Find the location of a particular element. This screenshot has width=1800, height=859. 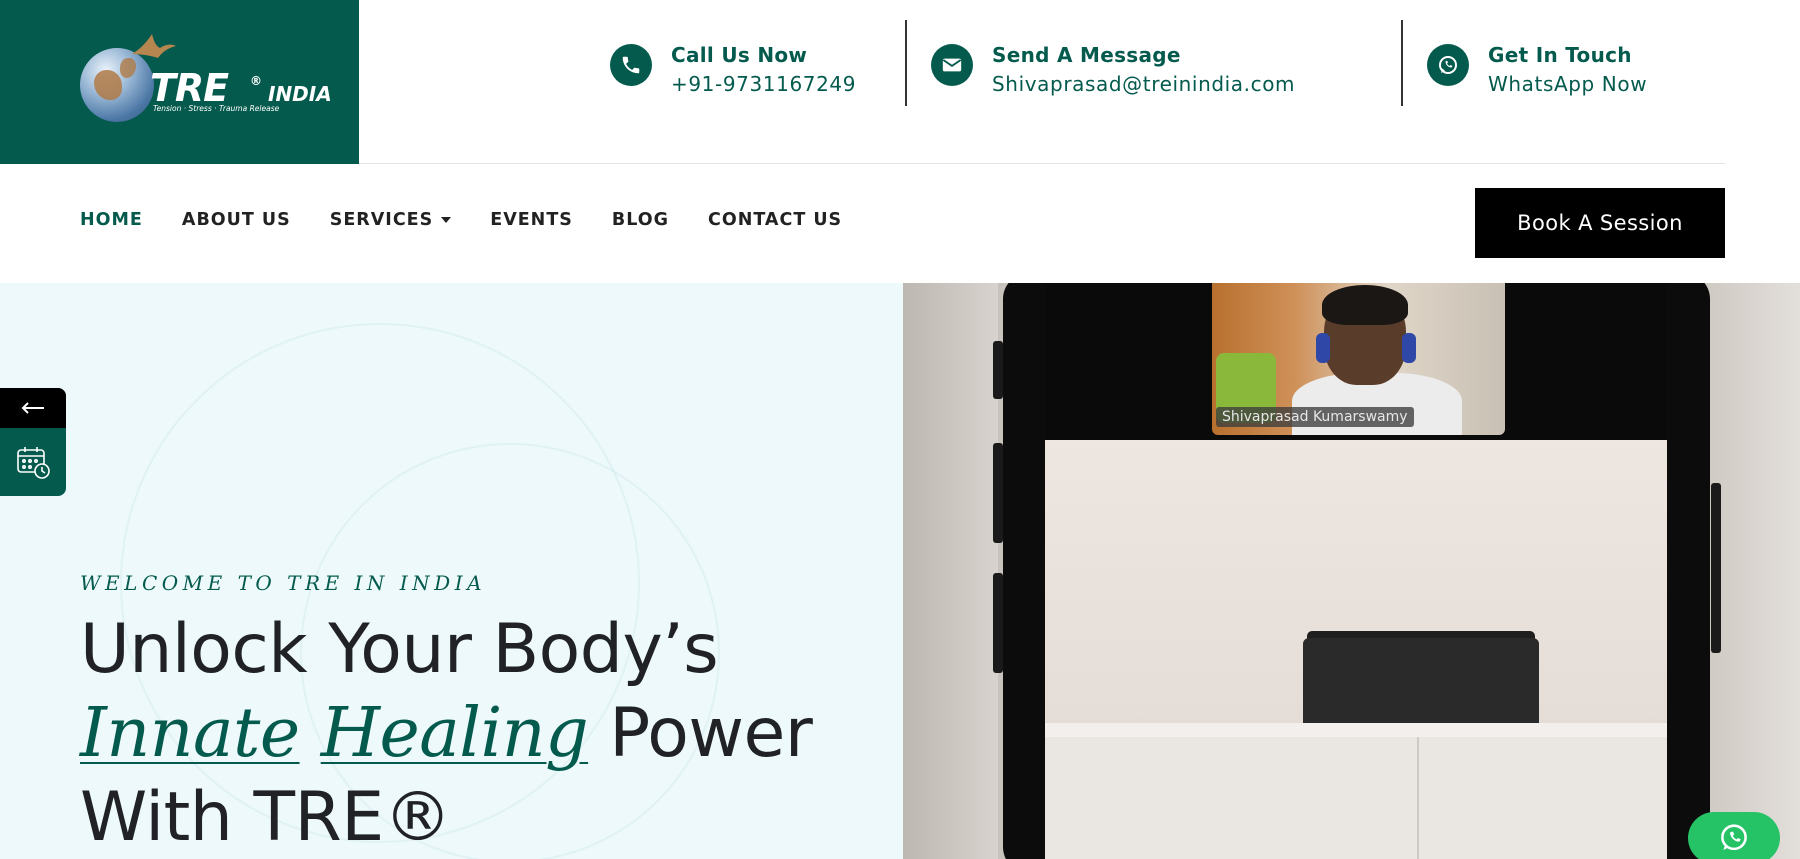

contact-email-title: Send A Message is located at coordinates (1086, 55).